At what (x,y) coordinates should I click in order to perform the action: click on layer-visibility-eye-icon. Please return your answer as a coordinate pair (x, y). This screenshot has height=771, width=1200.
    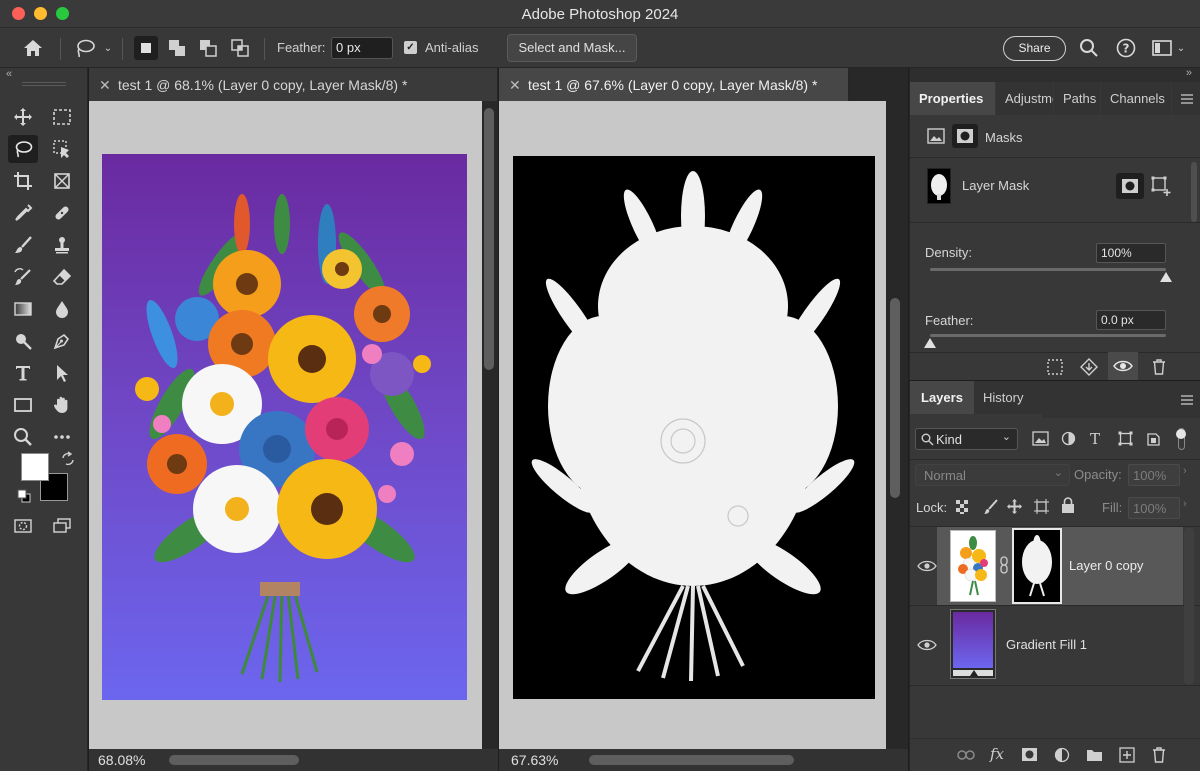
    Looking at the image, I should click on (927, 566).